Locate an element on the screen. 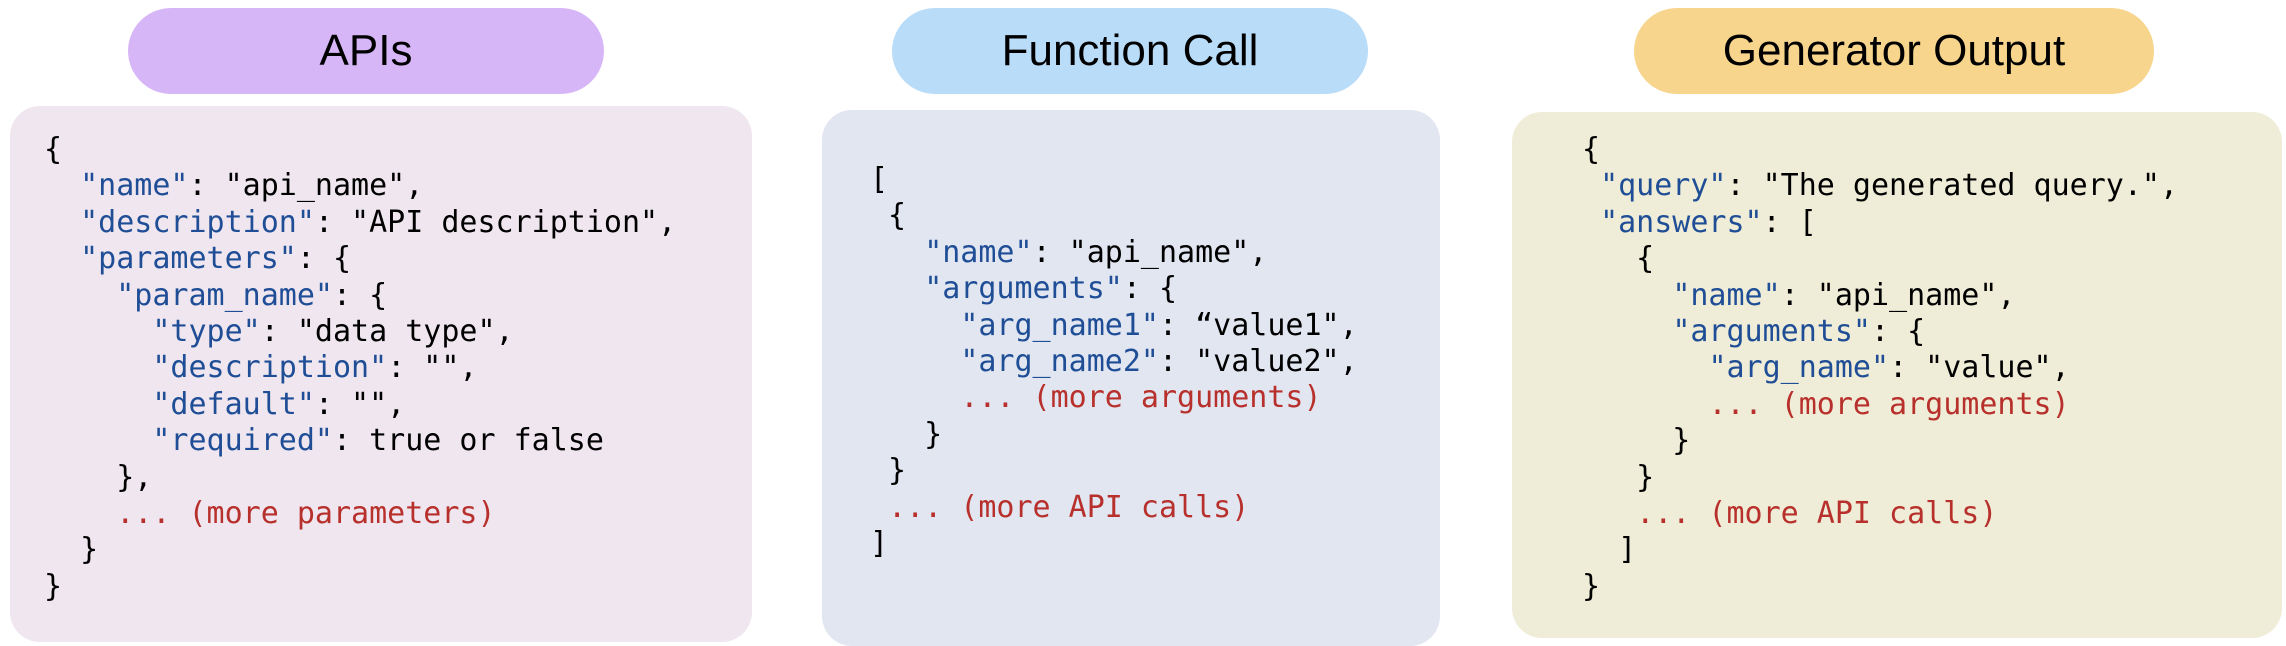  code-text: : "value2", is located at coordinates (1258, 361).